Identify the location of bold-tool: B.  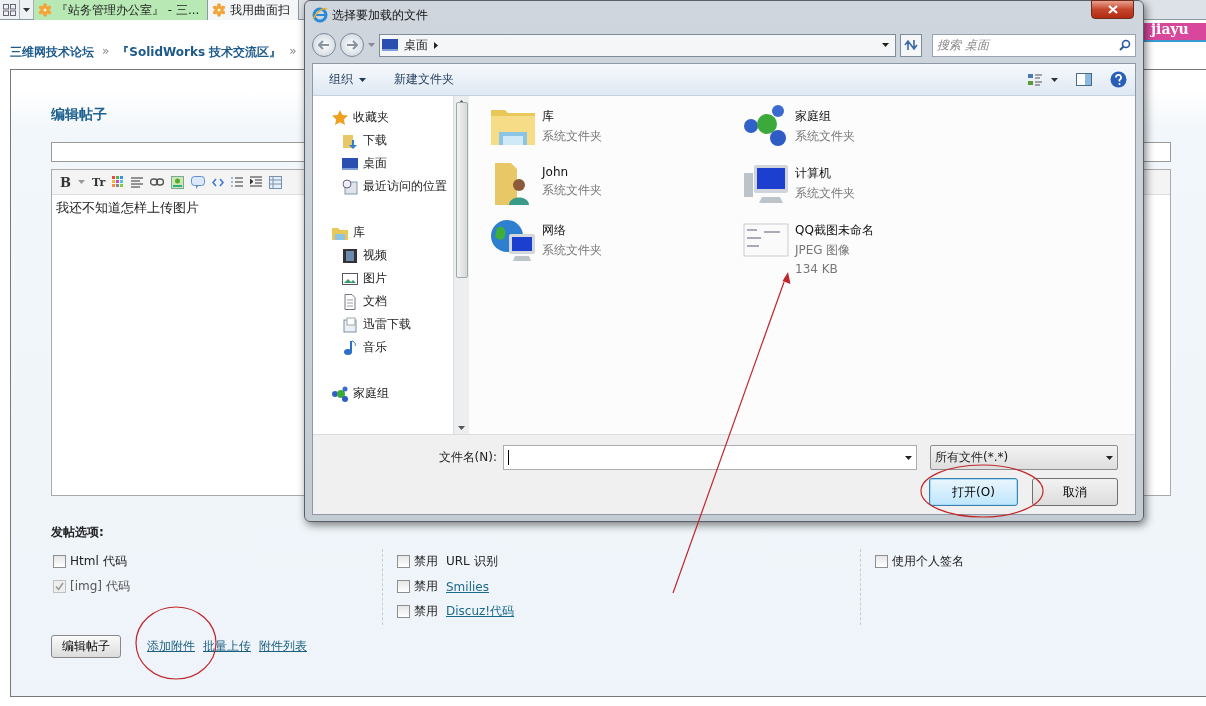
(65, 182).